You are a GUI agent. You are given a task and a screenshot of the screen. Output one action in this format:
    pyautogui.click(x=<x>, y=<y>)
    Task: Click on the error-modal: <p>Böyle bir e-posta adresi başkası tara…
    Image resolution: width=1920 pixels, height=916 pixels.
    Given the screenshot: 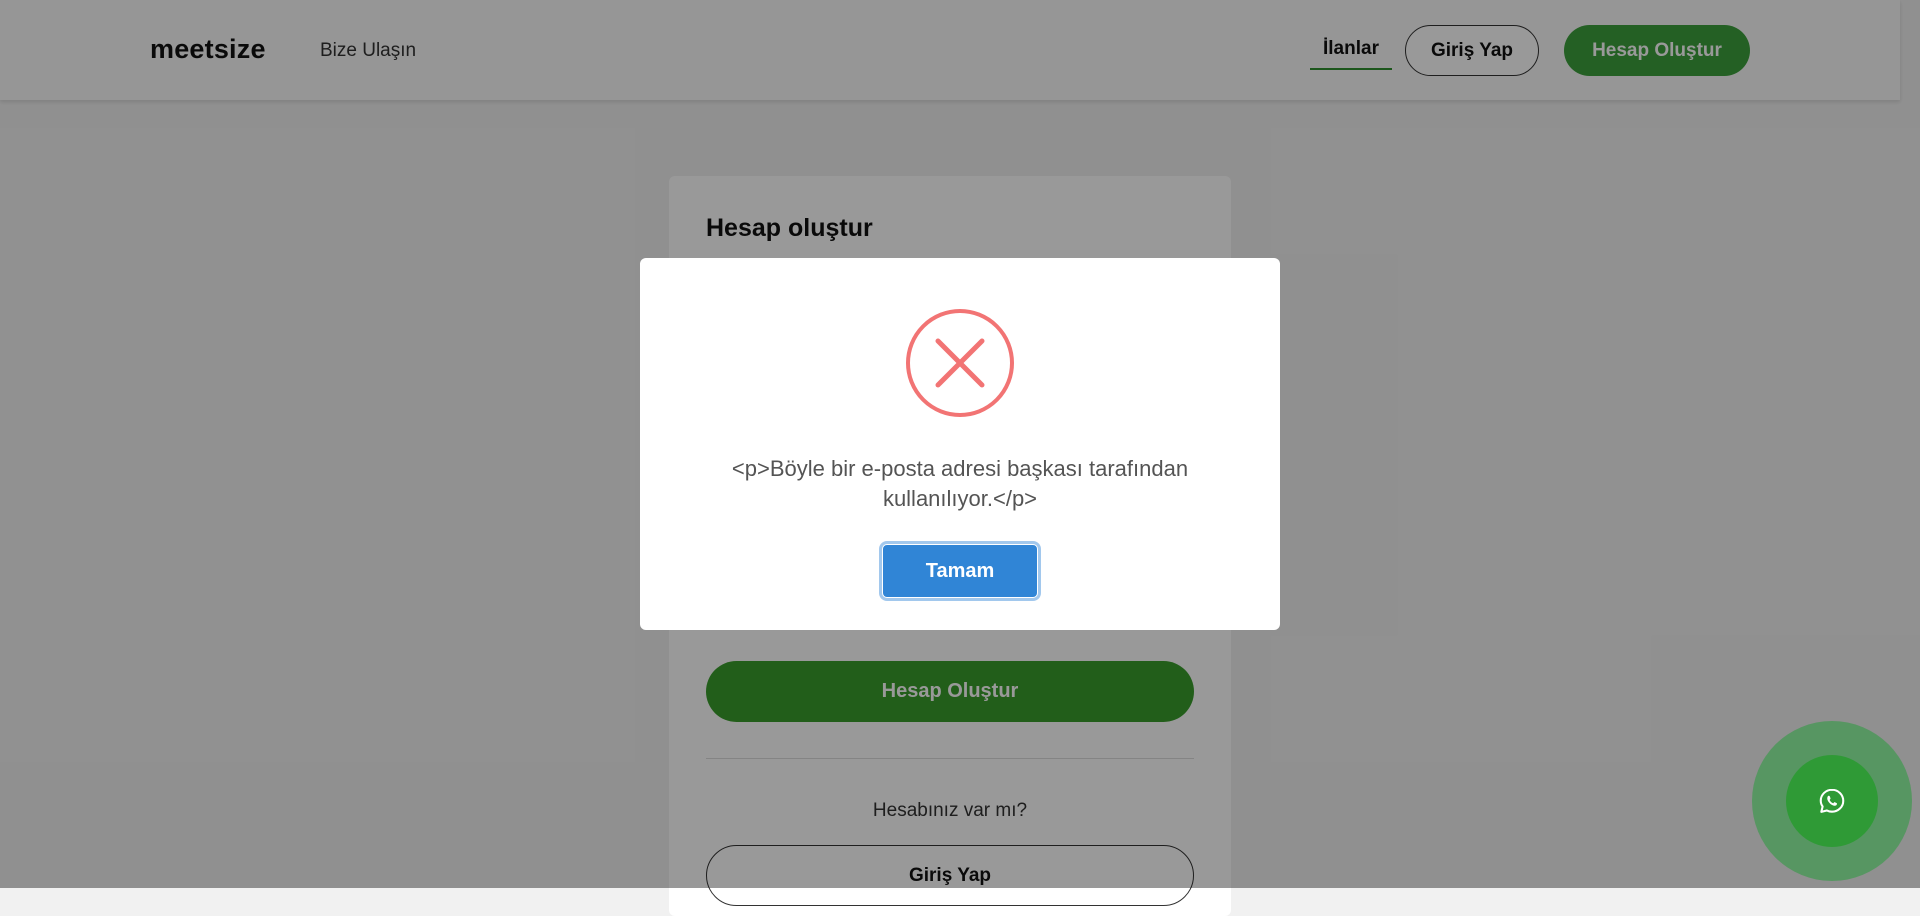 What is the action you would take?
    pyautogui.click(x=960, y=444)
    